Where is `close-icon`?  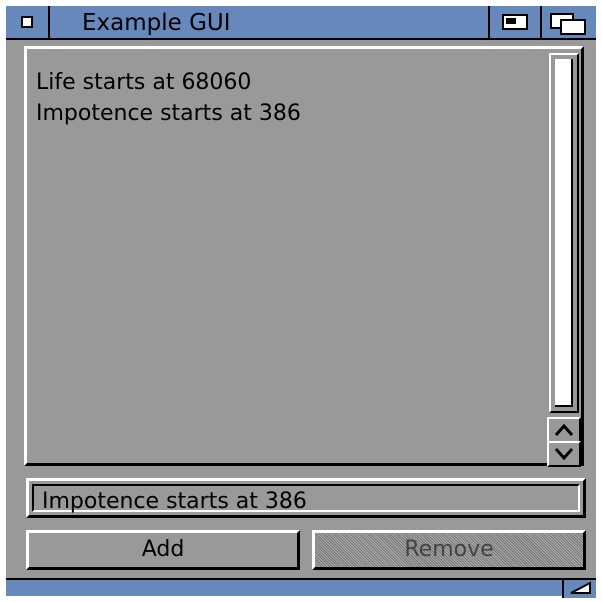 close-icon is located at coordinates (27, 22).